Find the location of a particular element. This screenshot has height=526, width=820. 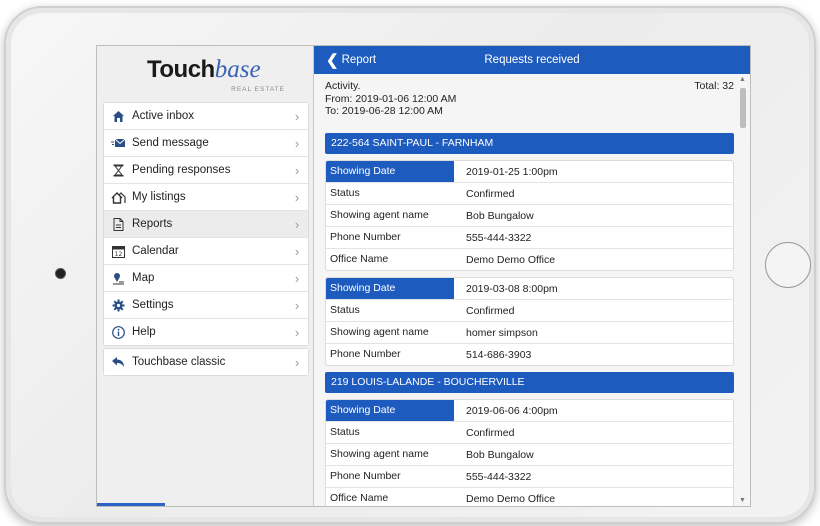

sidebar-item-label: Active inbox is located at coordinates (163, 116).